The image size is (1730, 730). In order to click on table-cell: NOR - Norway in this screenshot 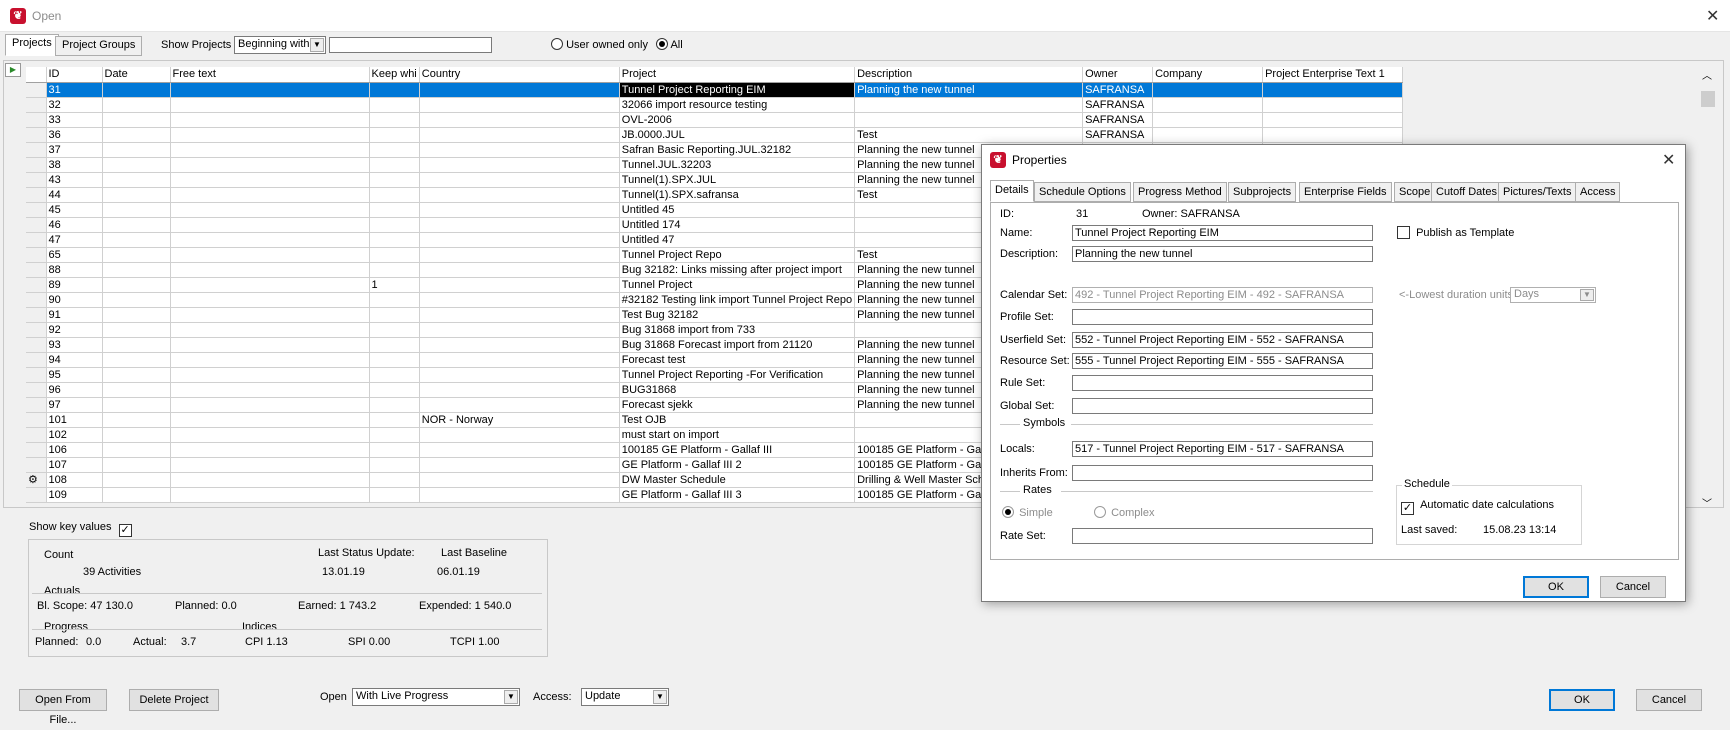, I will do `click(519, 420)`.